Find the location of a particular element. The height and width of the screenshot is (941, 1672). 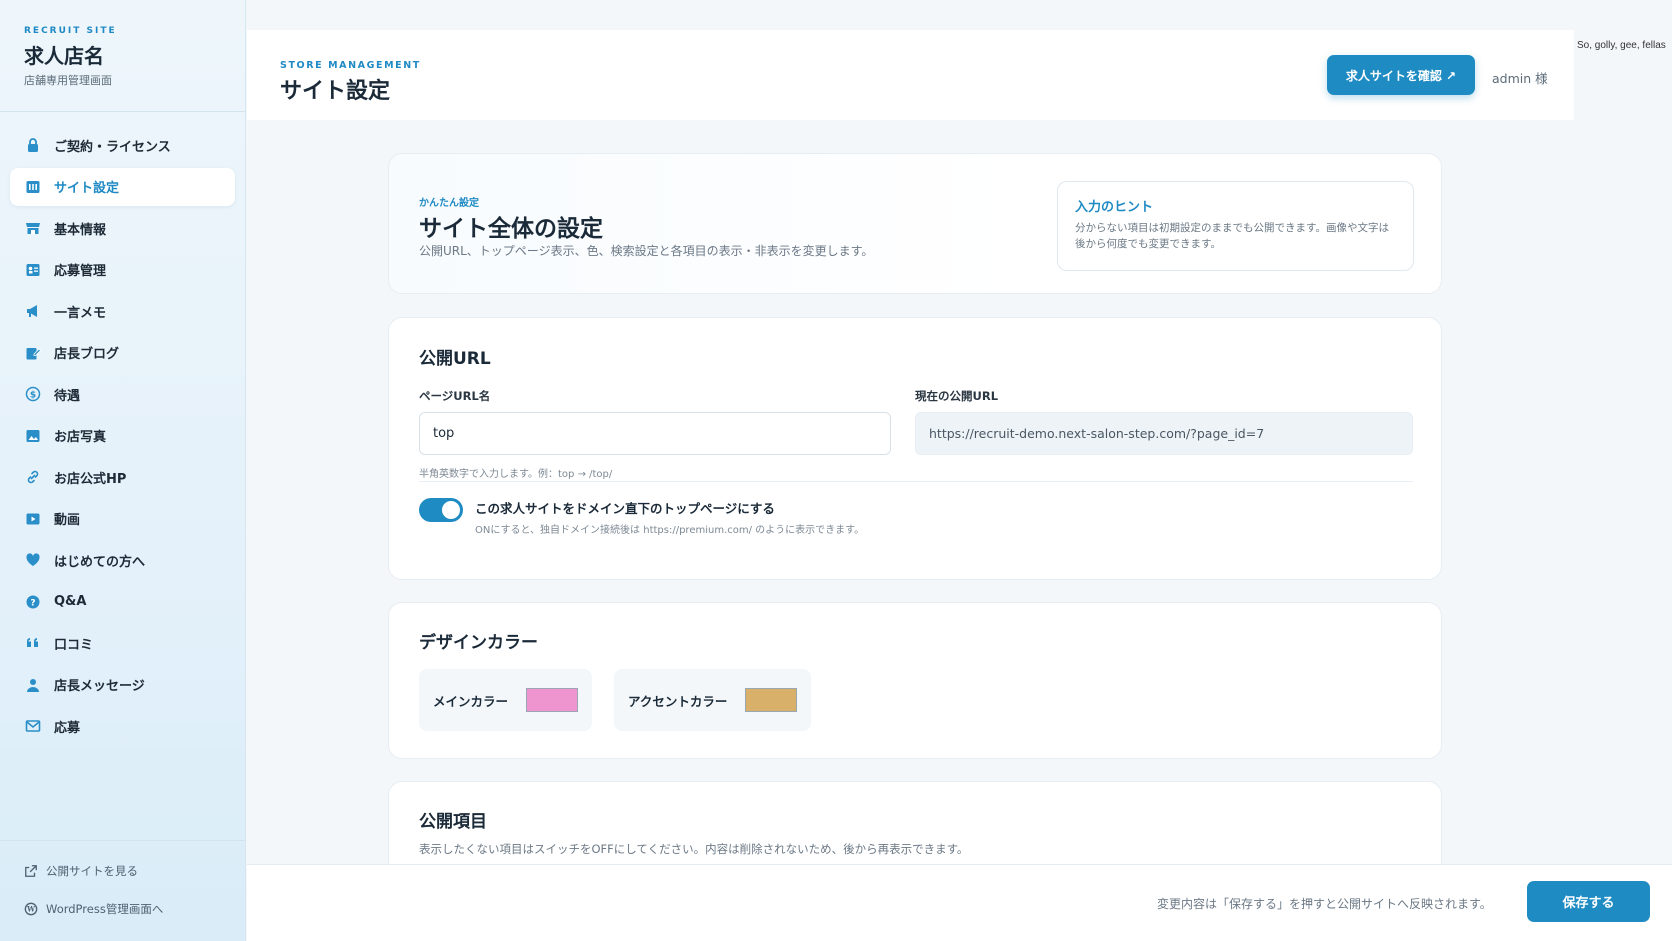

sidebar-item-label: 動画 is located at coordinates (67, 520).